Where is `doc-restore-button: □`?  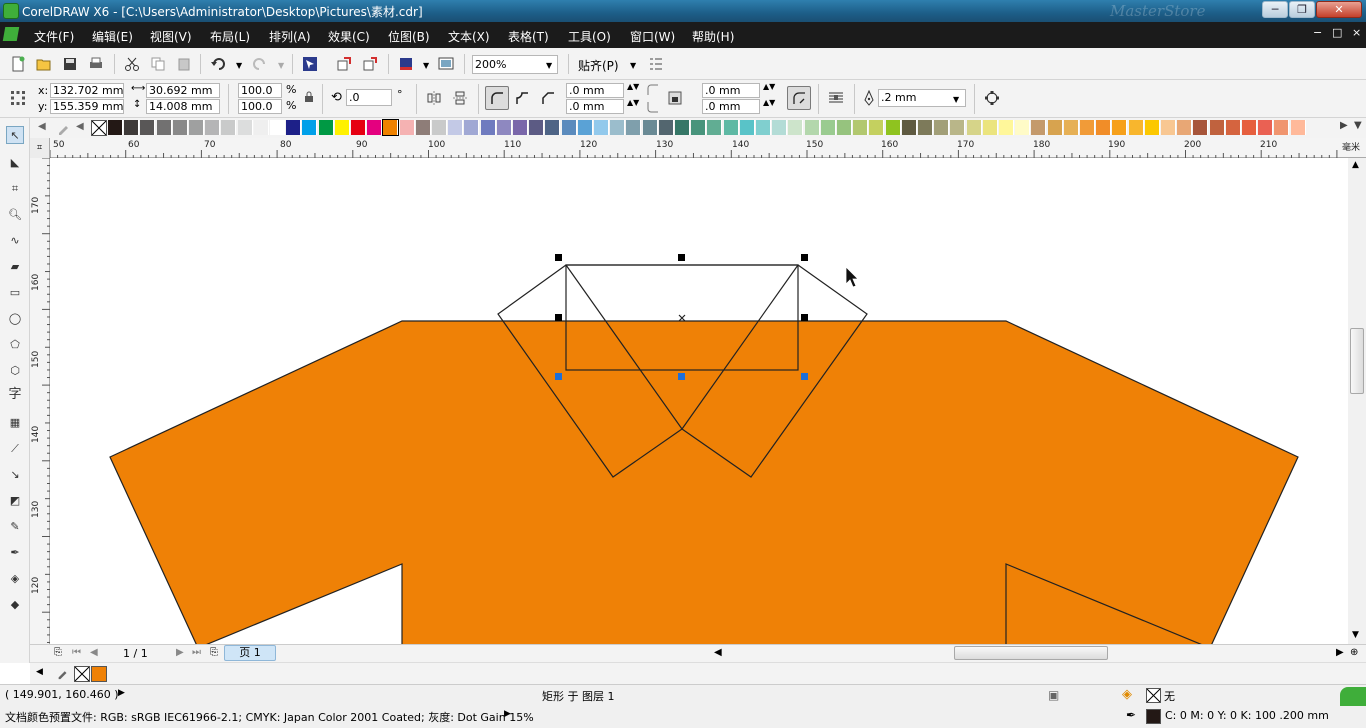
doc-restore-button: □ is located at coordinates (1337, 32).